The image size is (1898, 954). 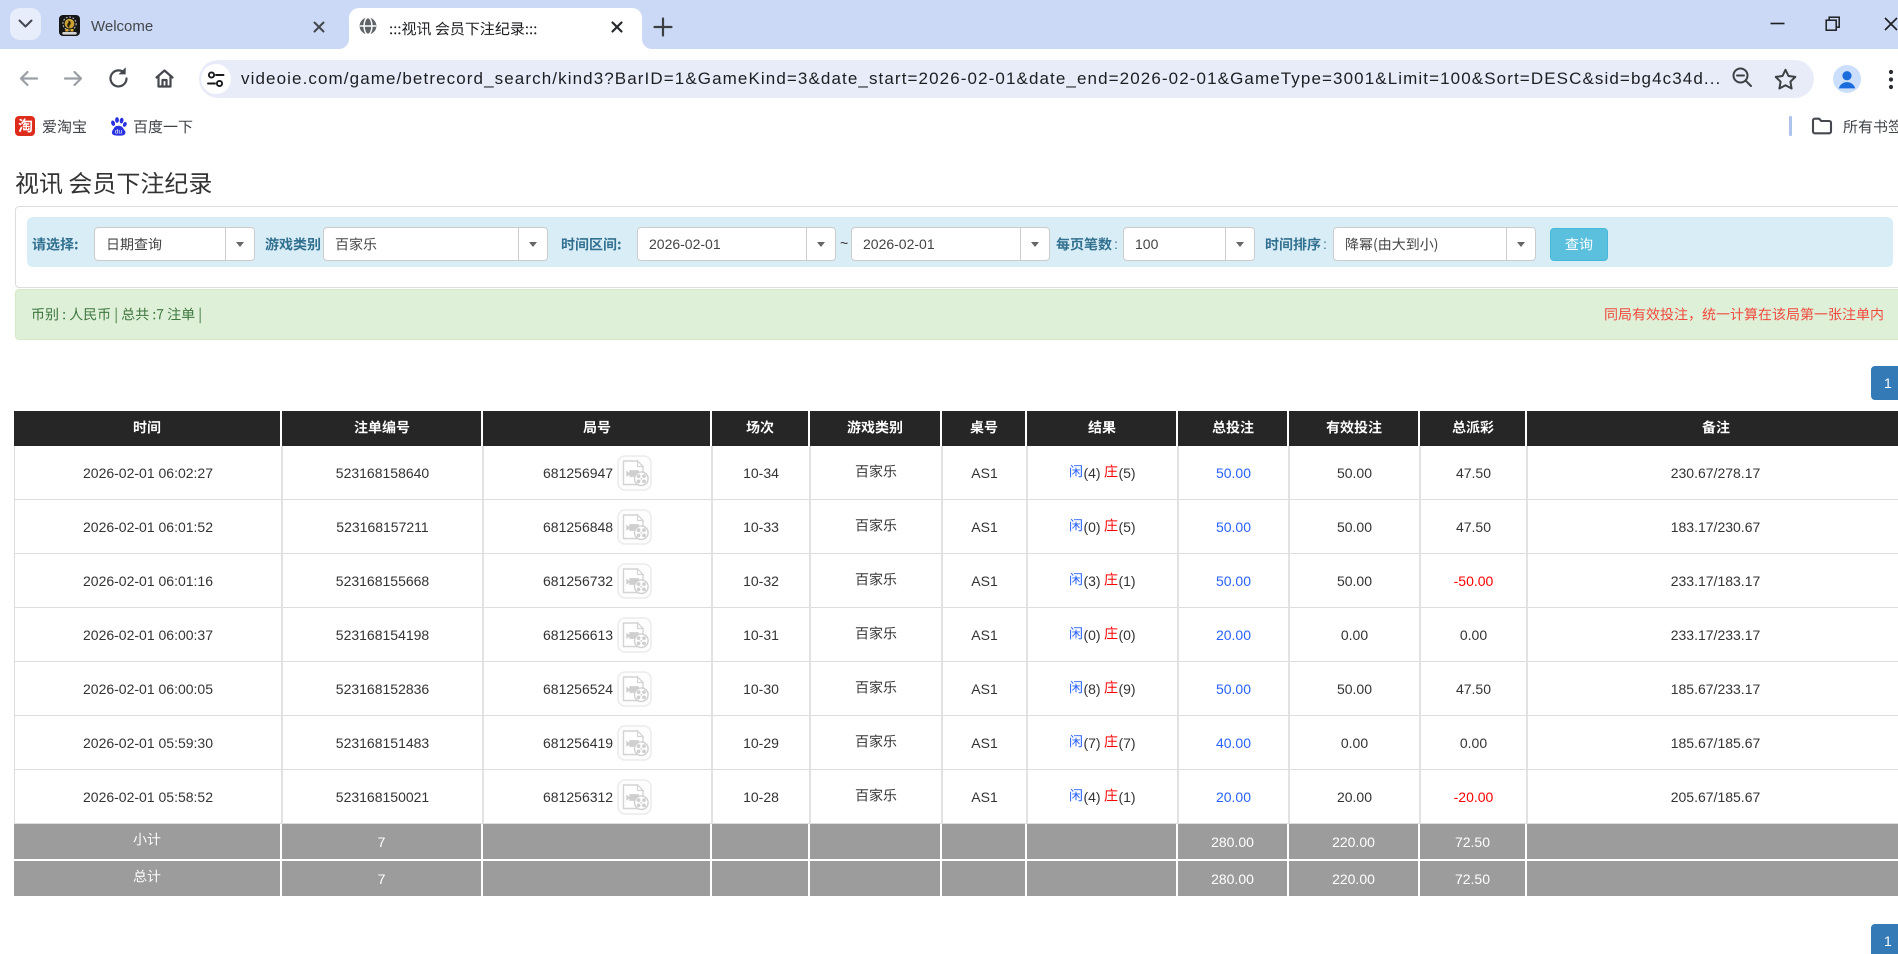 I want to click on svg-text: du, so click(x=119, y=132).